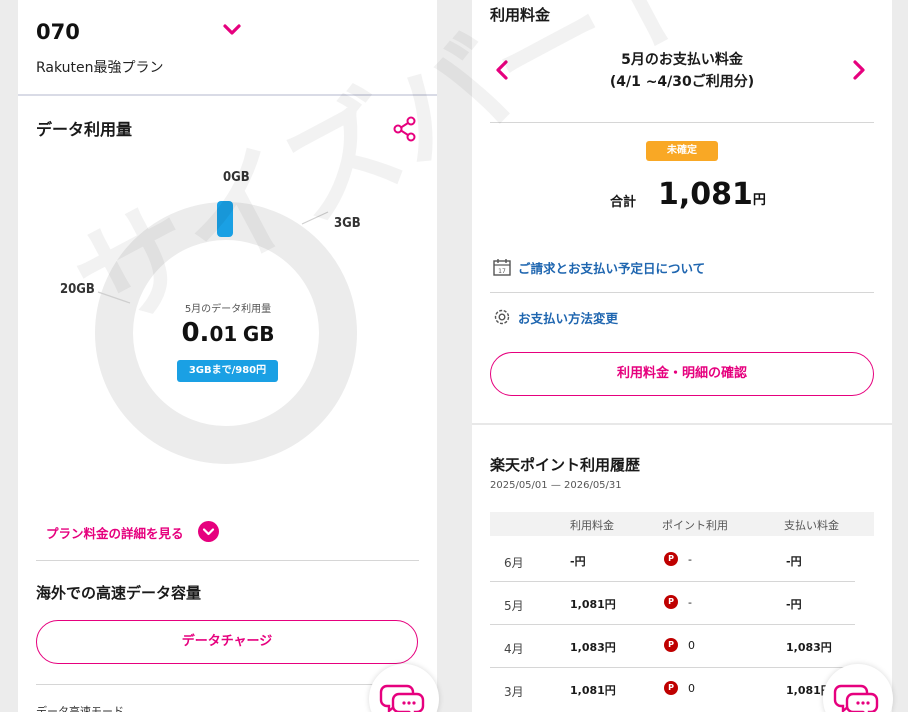 This screenshot has height=712, width=908. Describe the element at coordinates (77, 289) in the screenshot. I see `donut-label-20gb: 20GB` at that location.